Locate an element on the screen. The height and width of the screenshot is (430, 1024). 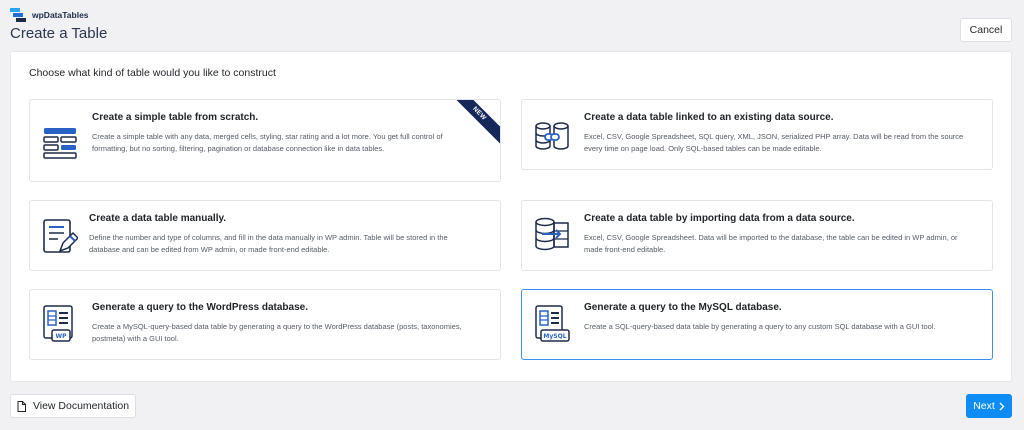
card-title: Create a simple table from scratch. is located at coordinates (175, 117).